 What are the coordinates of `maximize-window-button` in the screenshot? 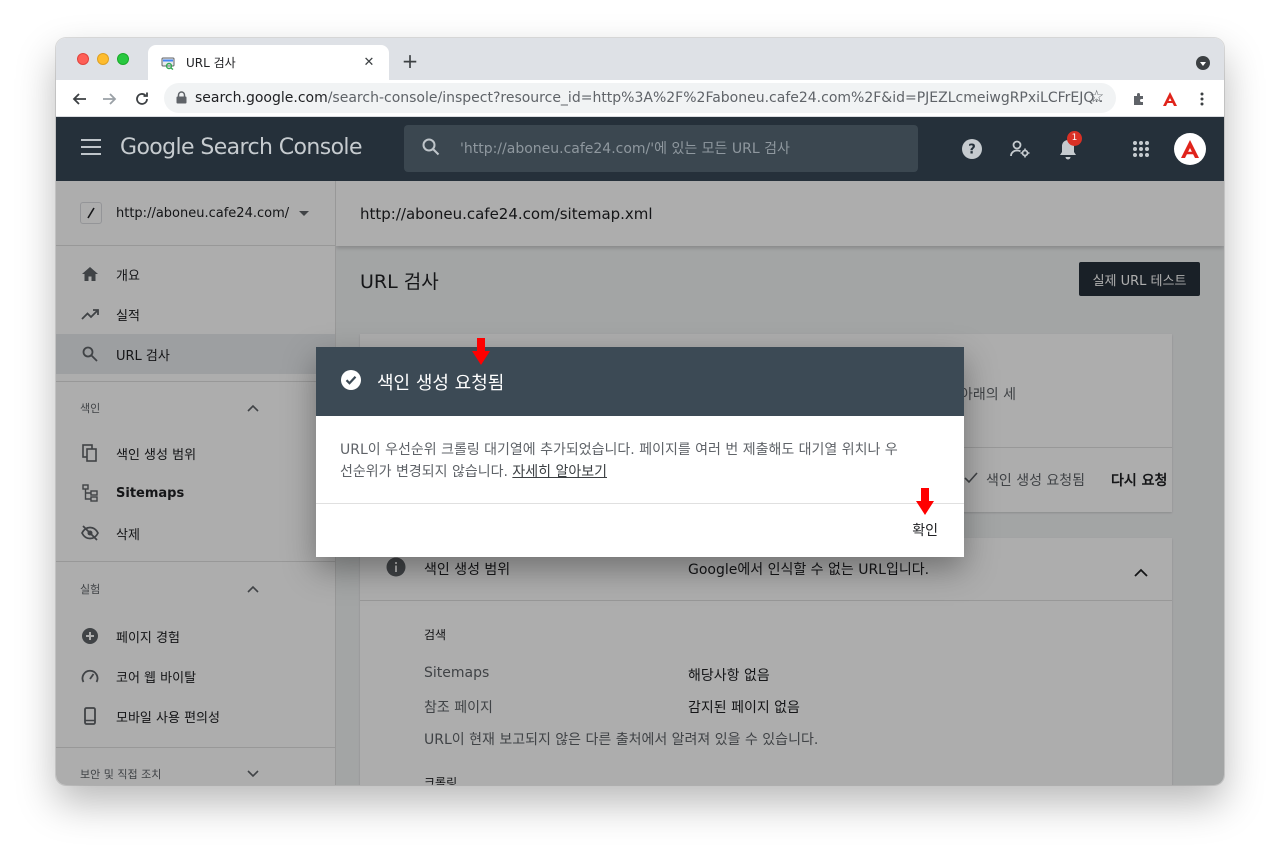 It's located at (123, 59).